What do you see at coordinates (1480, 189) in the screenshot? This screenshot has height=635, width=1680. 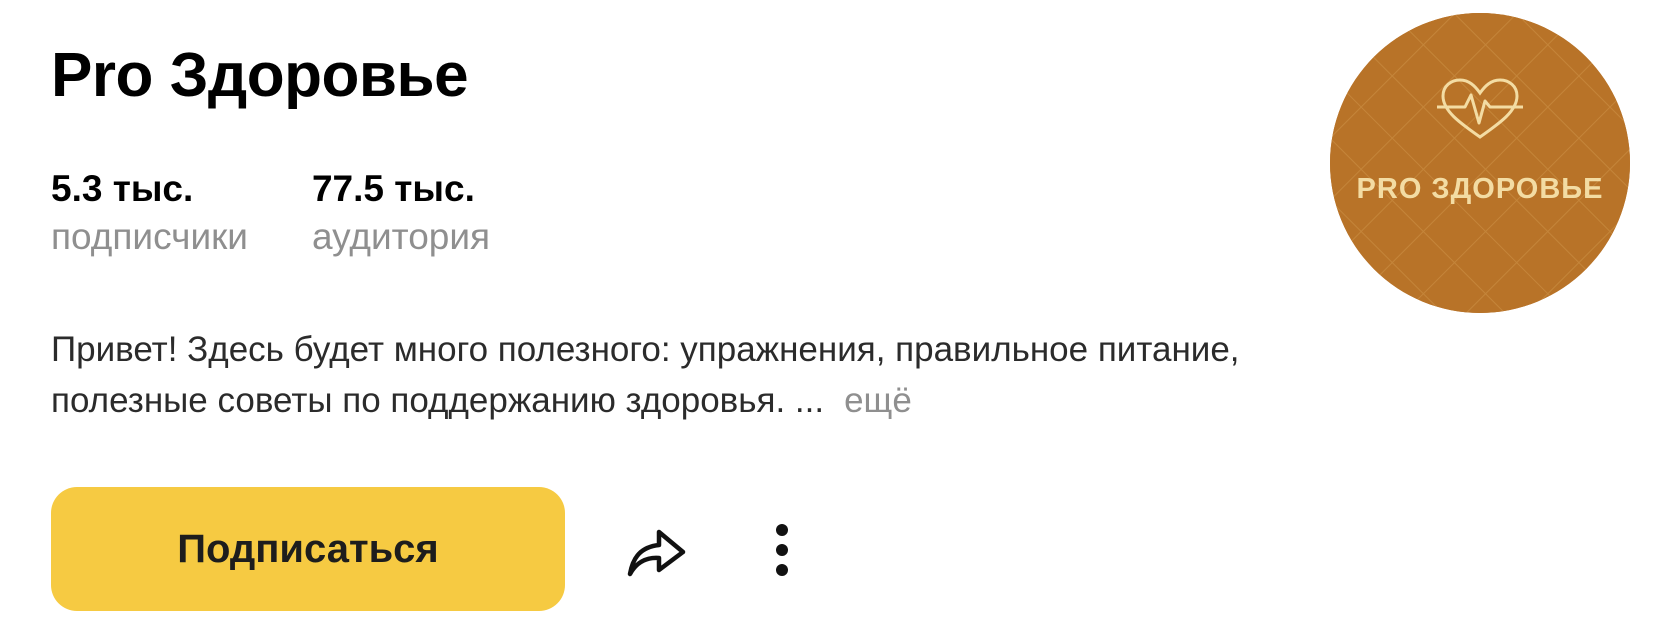 I see `avatar-logo-text: PRO ЗДОРОВЬЕ` at bounding box center [1480, 189].